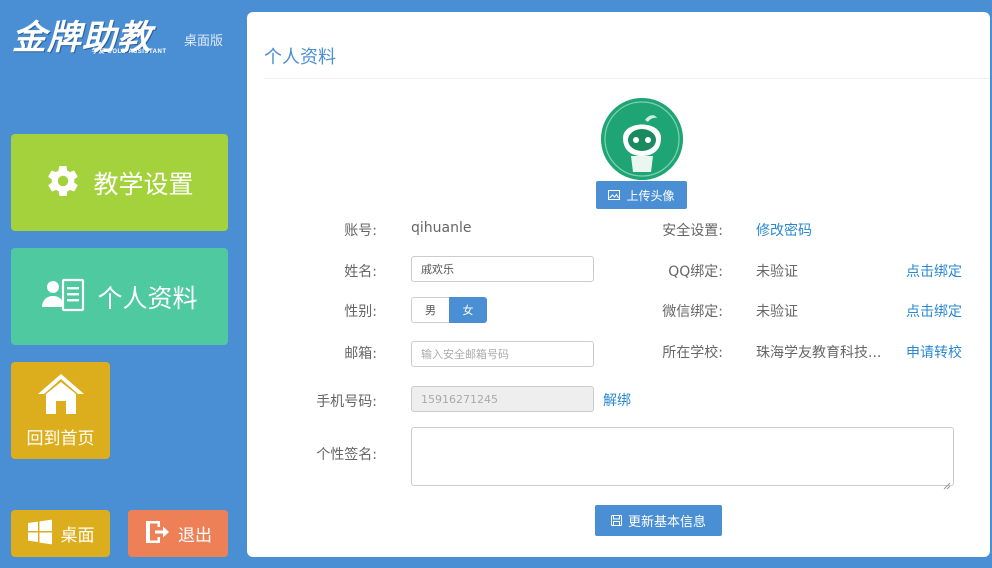  I want to click on profile-tile: 个人资料, so click(119, 296).